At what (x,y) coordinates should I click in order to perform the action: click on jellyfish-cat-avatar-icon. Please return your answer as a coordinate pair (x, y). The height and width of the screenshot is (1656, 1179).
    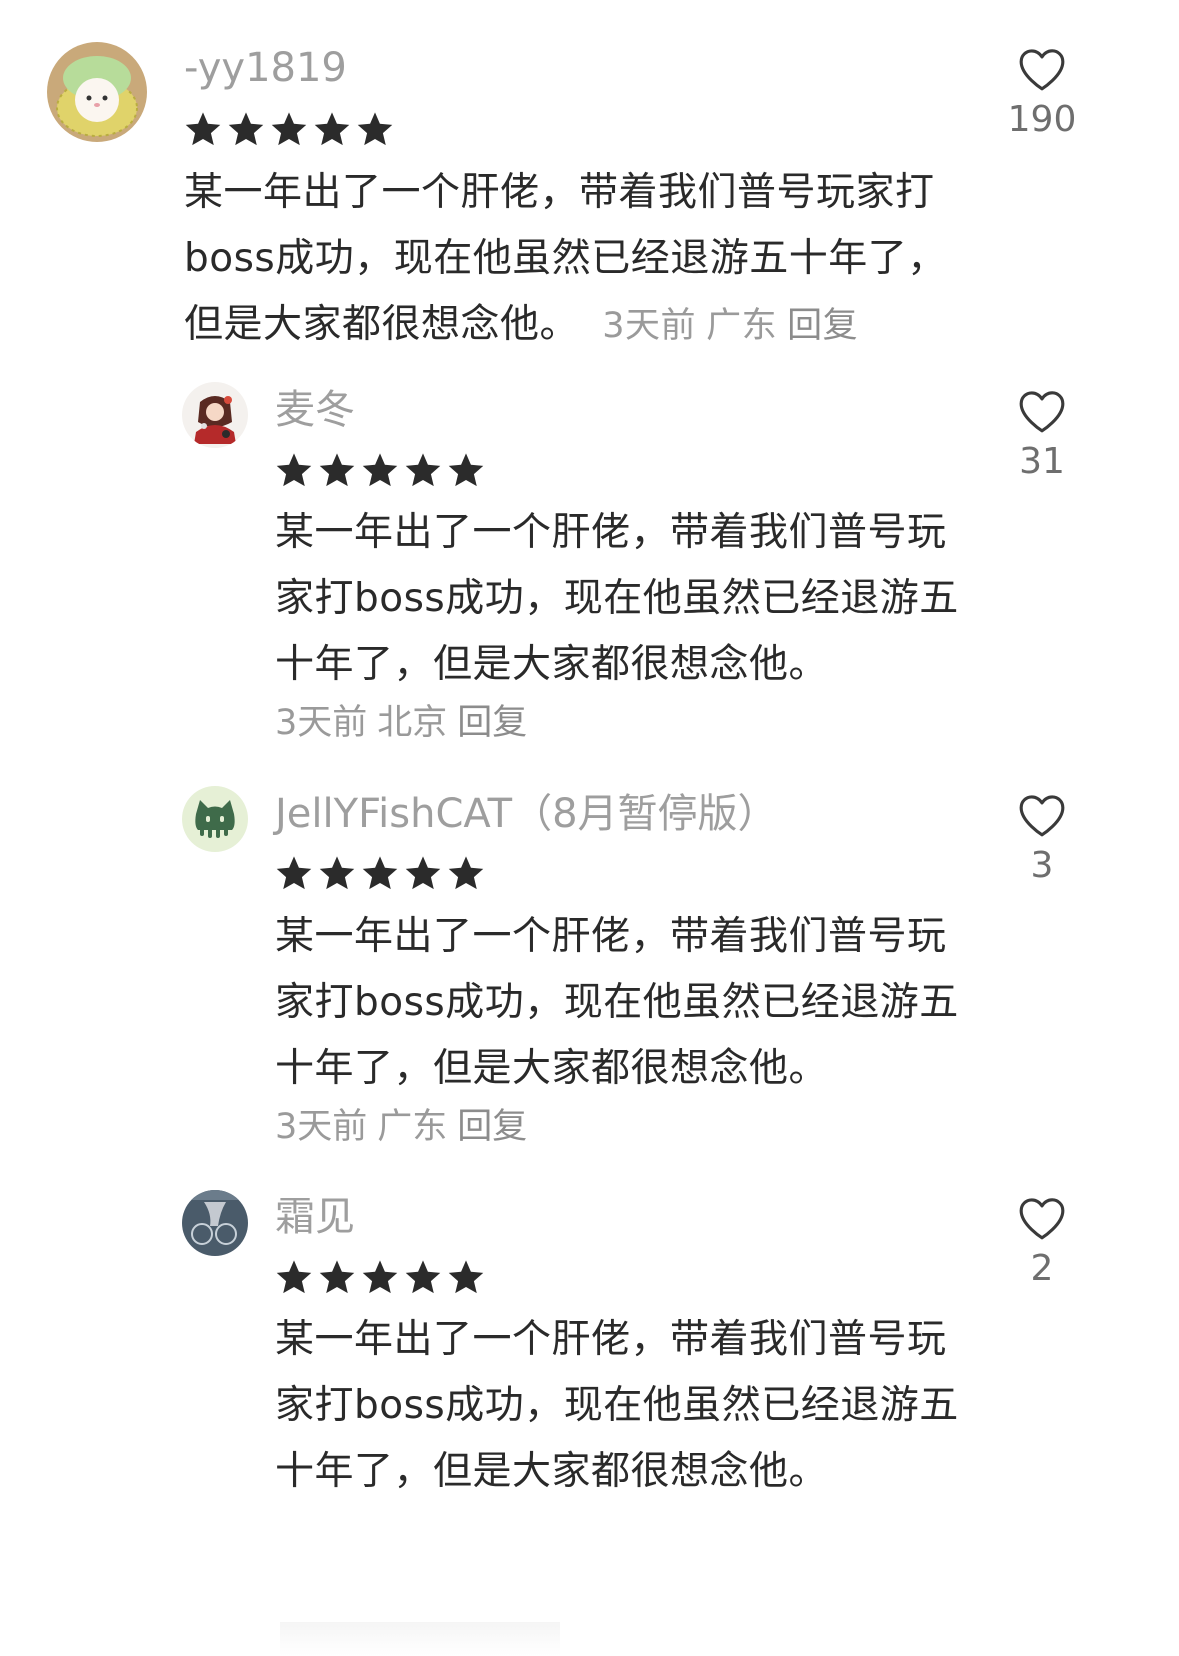
    Looking at the image, I should click on (215, 819).